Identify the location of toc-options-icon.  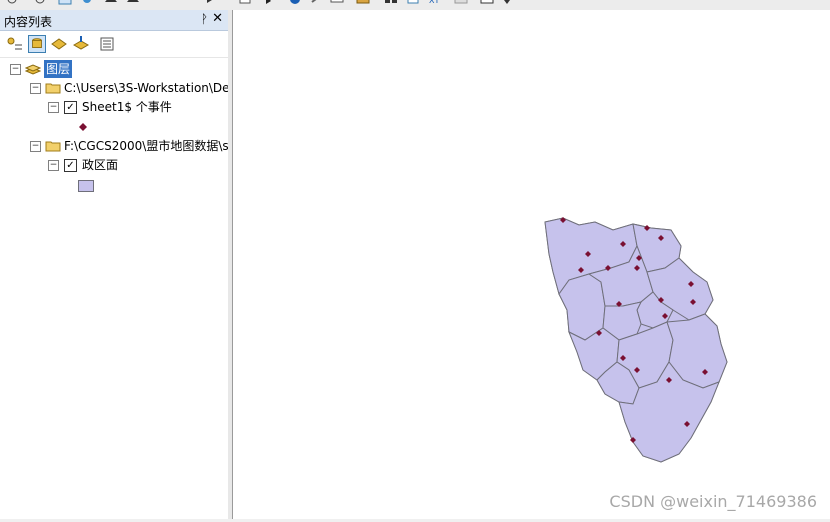
(107, 44).